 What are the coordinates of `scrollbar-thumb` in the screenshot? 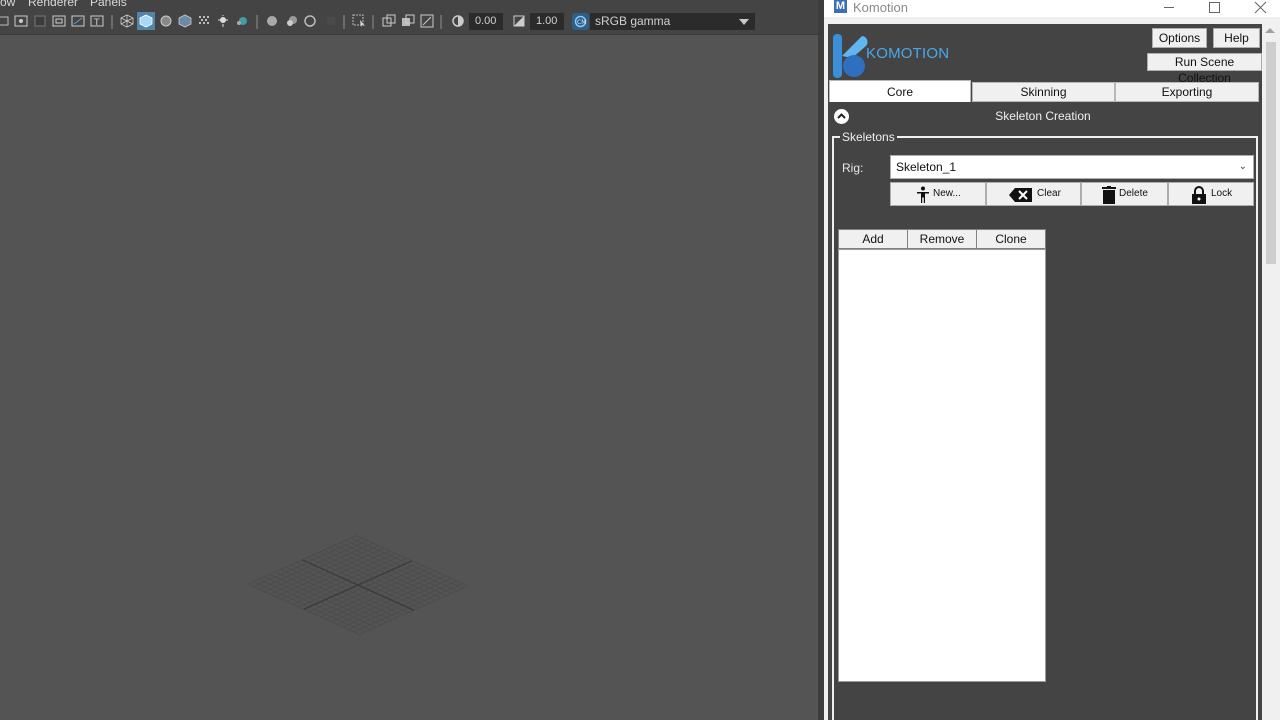 It's located at (1271, 153).